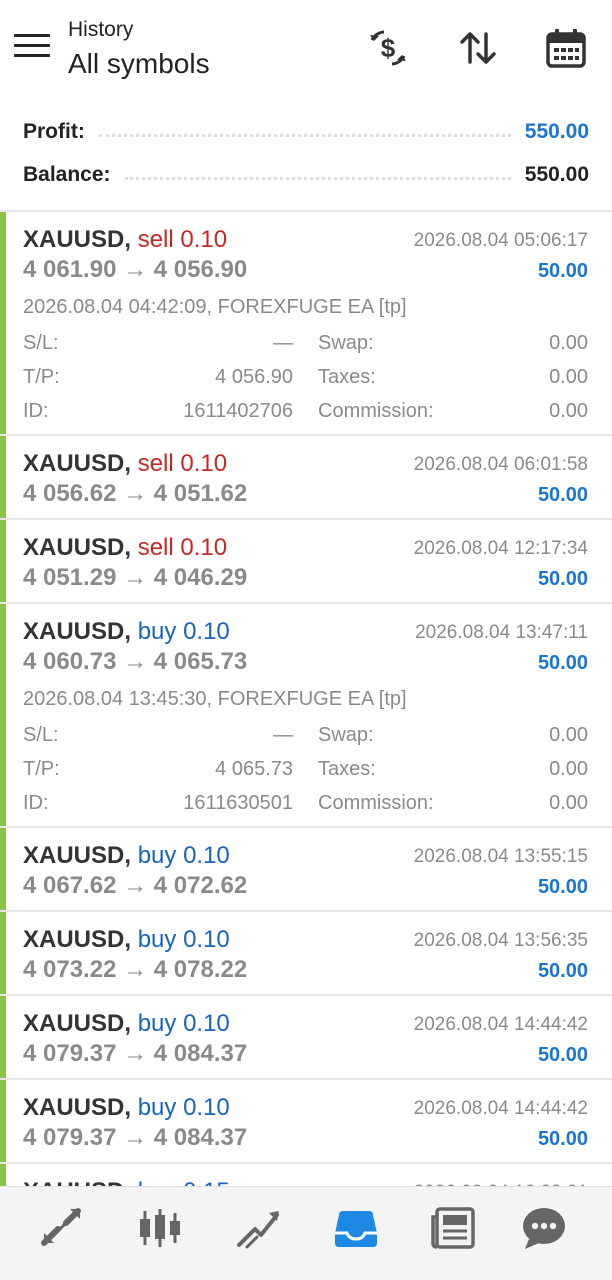  What do you see at coordinates (200, 493) in the screenshot?
I see `deal-close-price: 4 051.62` at bounding box center [200, 493].